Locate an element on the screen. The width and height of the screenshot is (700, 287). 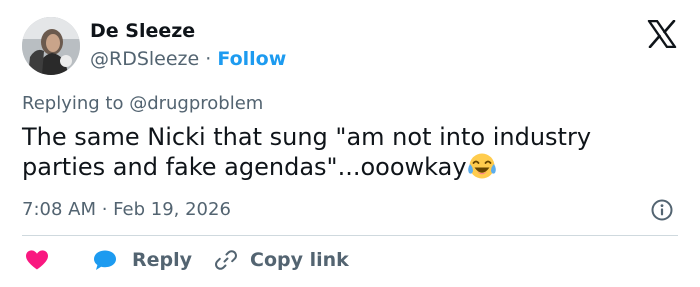
heart-icon is located at coordinates (37, 260).